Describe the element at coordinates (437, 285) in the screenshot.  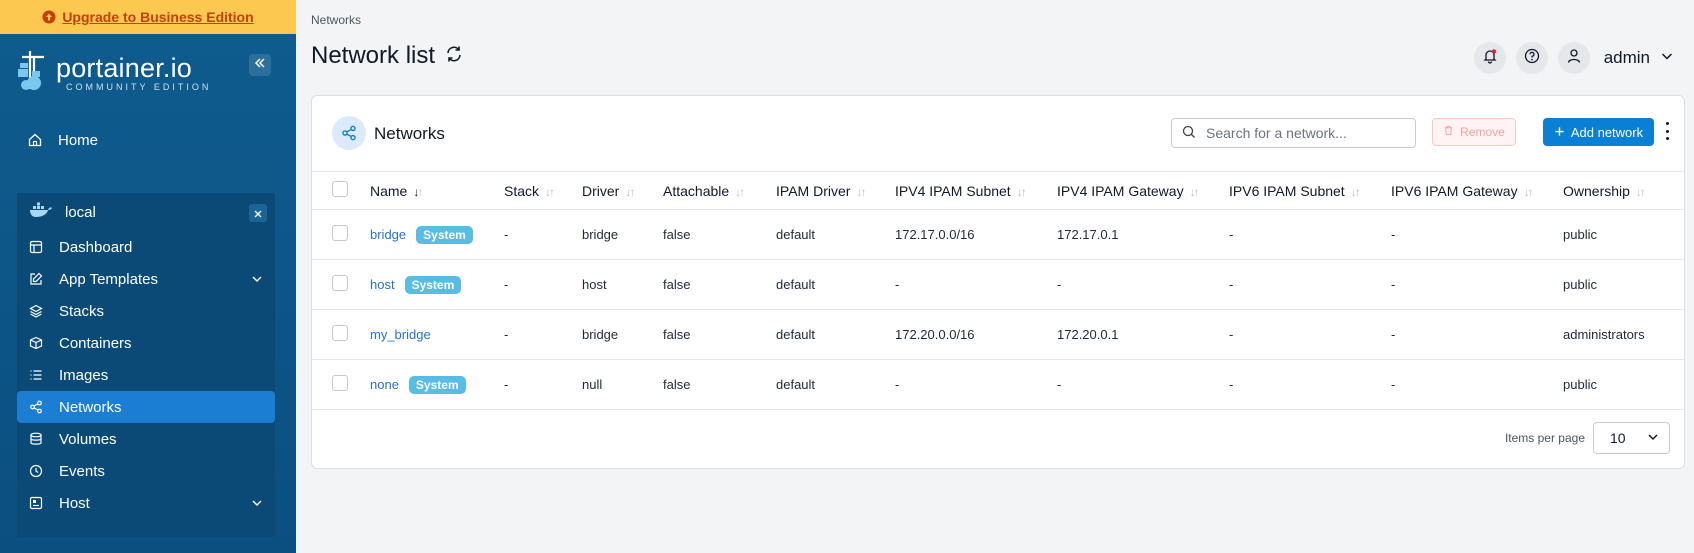
I see `cell-name: host System` at that location.